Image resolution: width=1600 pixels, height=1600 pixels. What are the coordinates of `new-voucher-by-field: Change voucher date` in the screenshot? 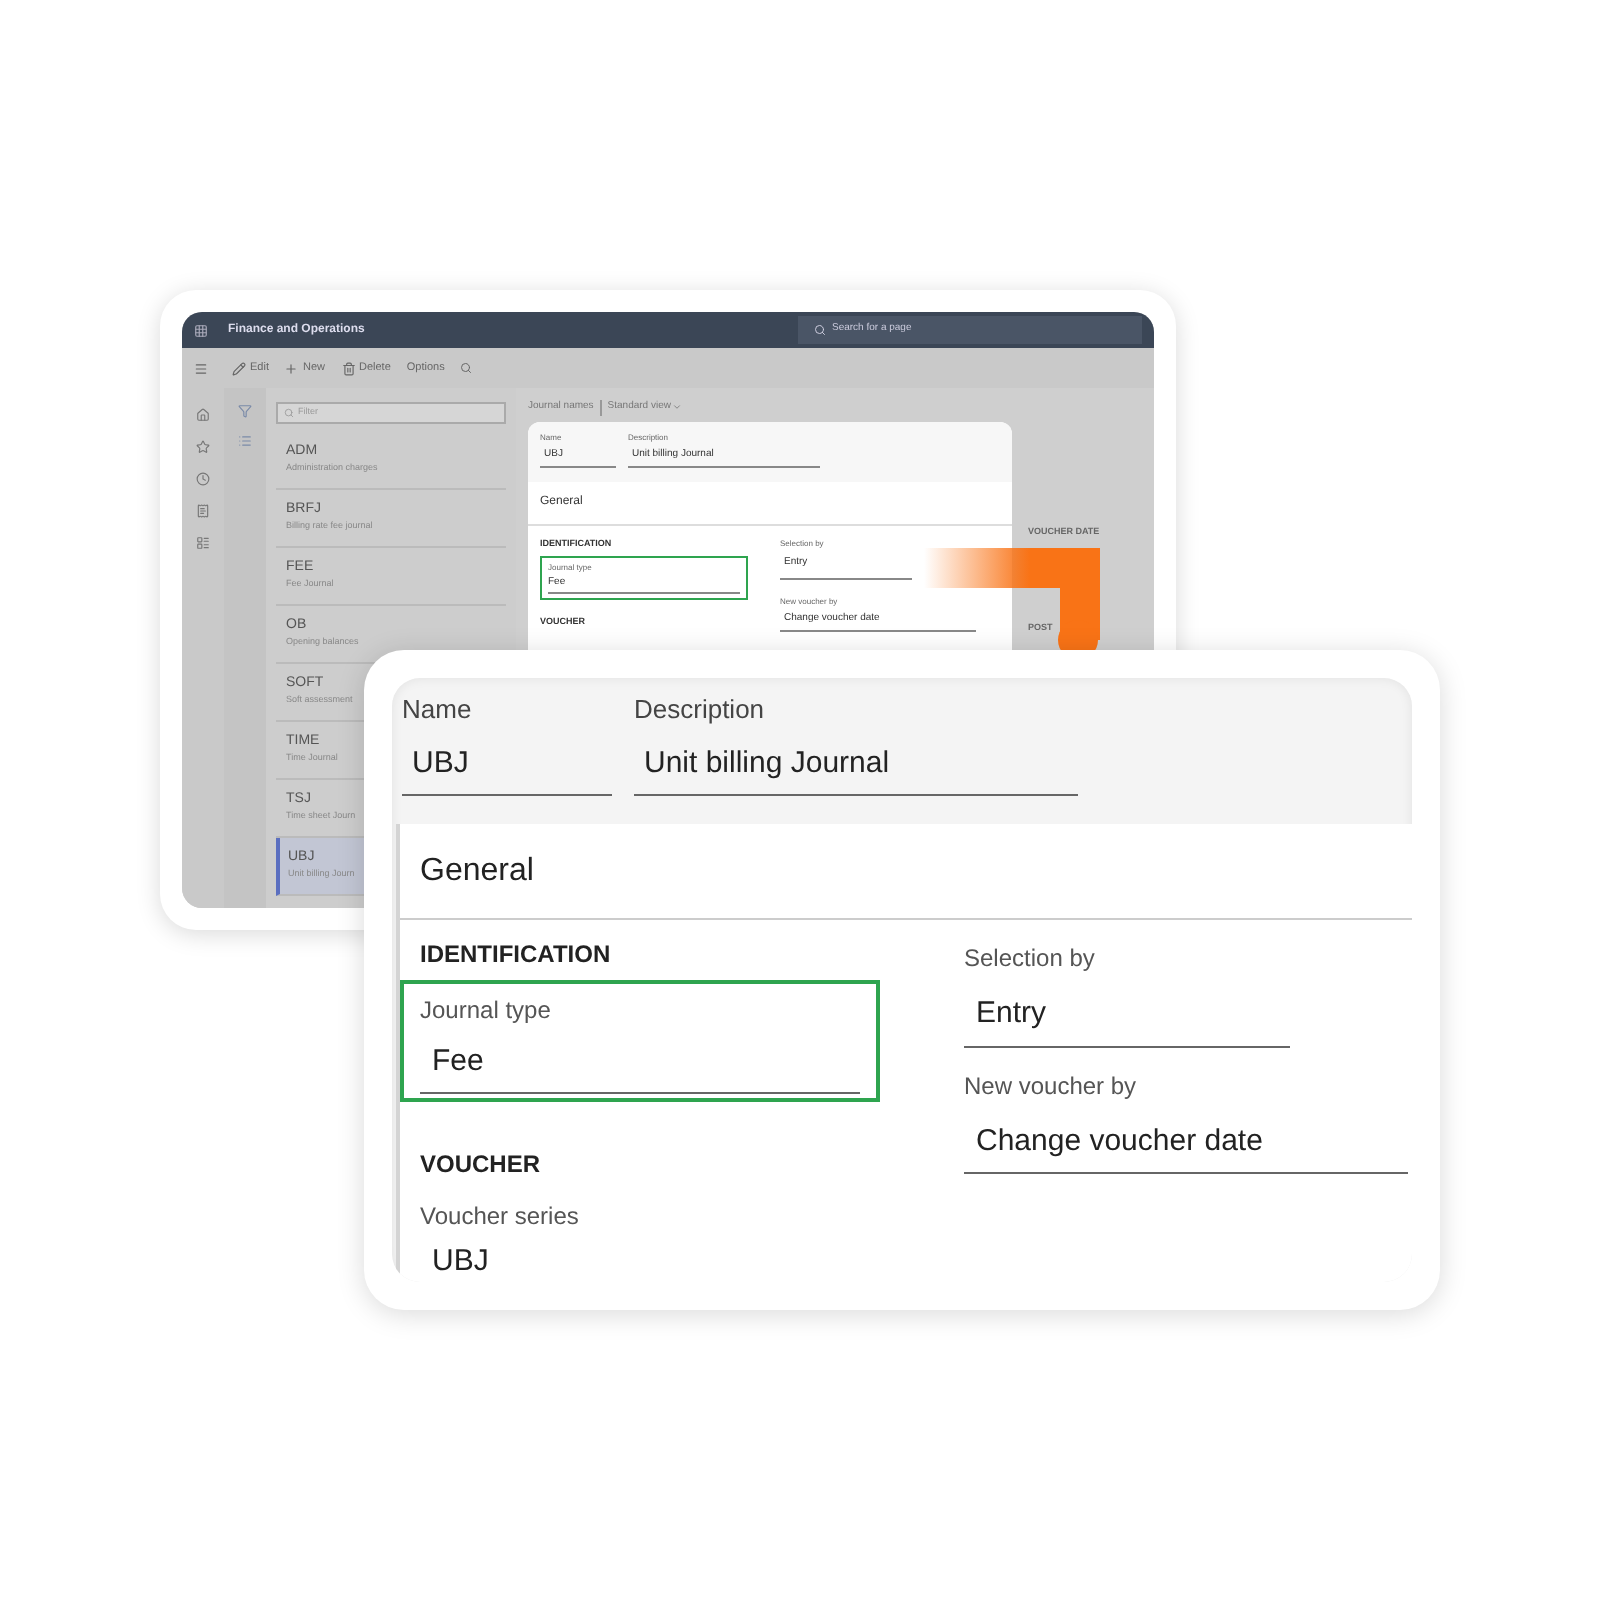 It's located at (1186, 1138).